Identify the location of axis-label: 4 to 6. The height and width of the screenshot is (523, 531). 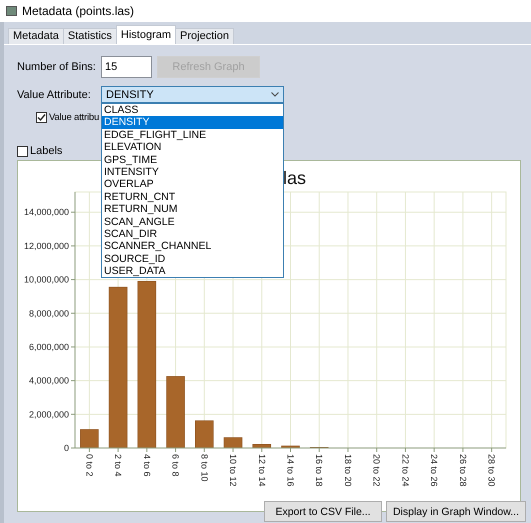
(147, 465).